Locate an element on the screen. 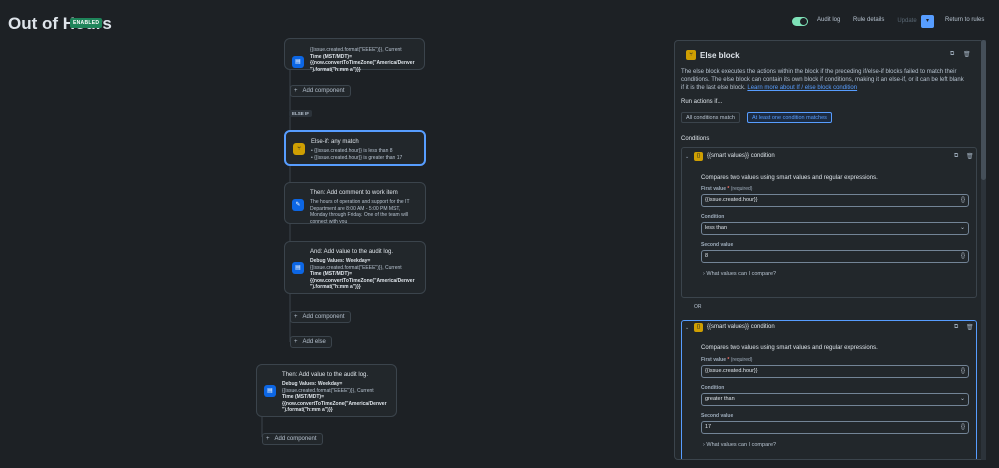 This screenshot has width=999, height=468. scrollbar-thumb is located at coordinates (983, 110).